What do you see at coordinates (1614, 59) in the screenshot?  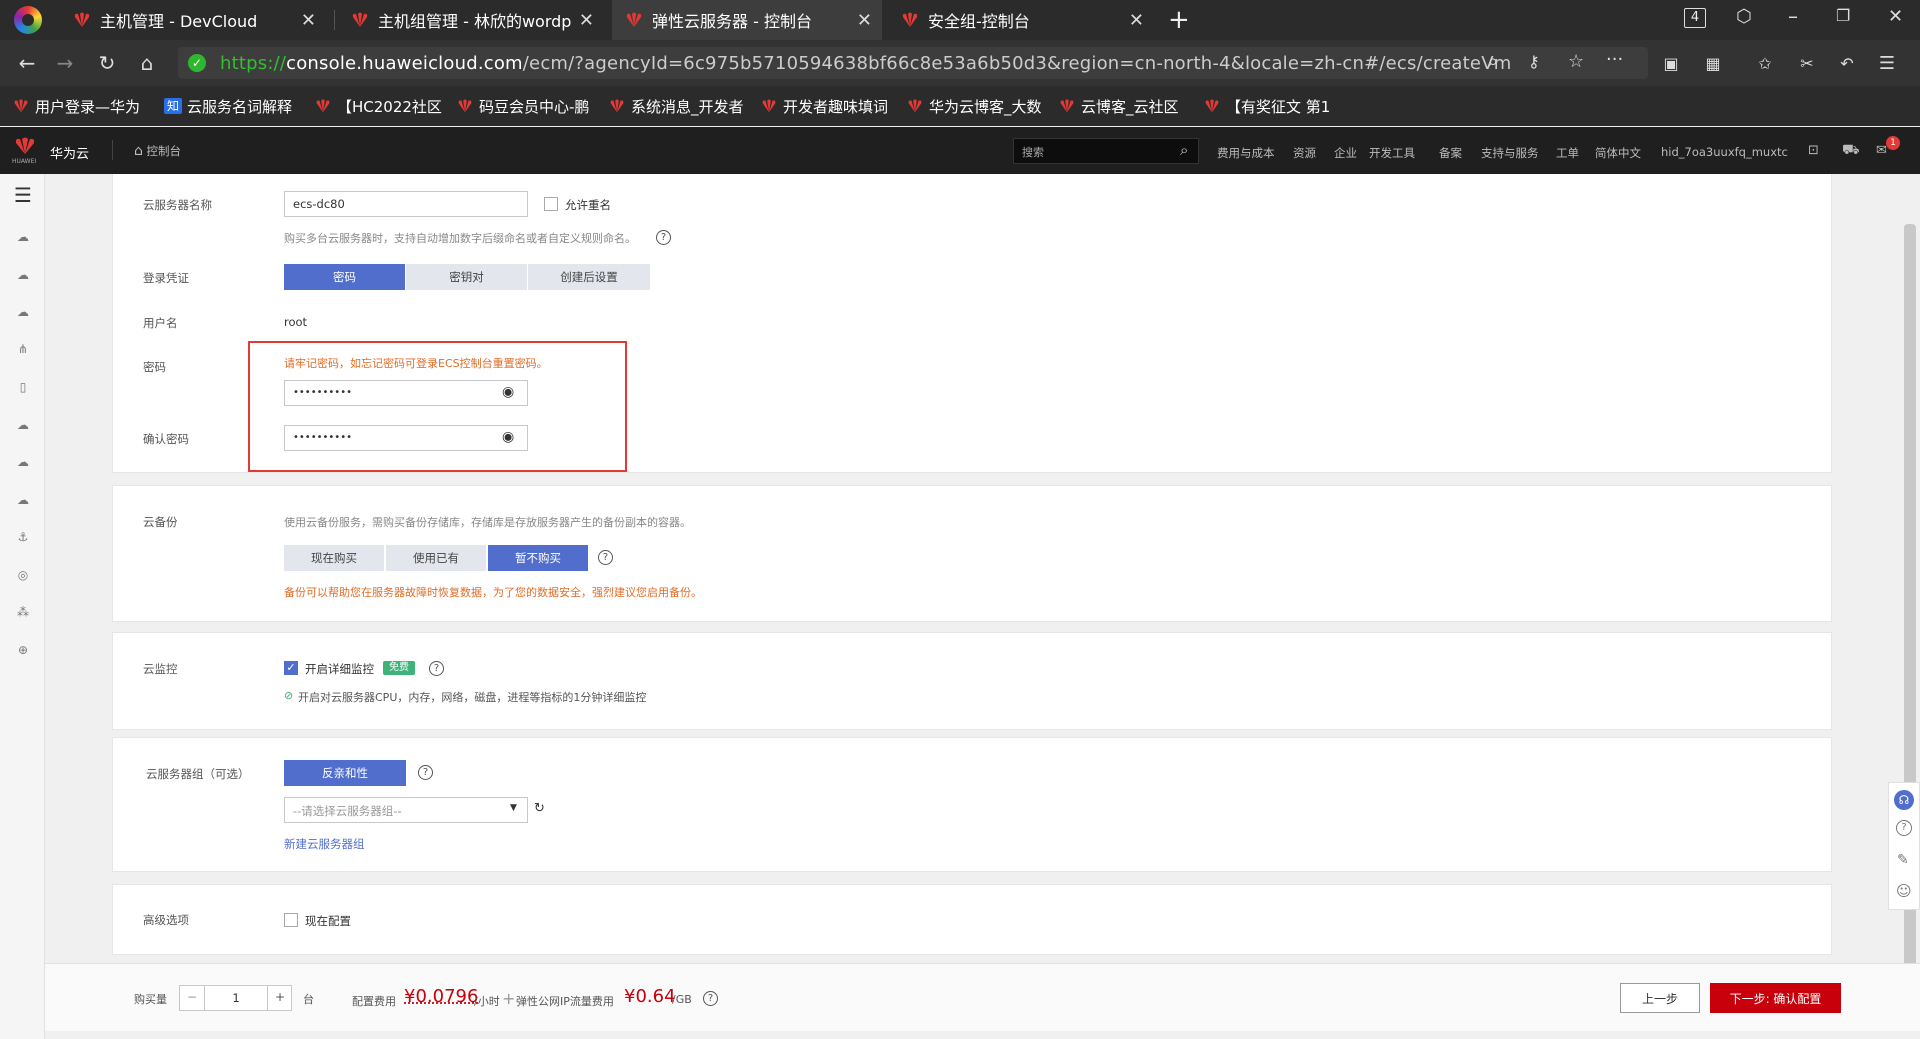 I see `more-icon: ···` at bounding box center [1614, 59].